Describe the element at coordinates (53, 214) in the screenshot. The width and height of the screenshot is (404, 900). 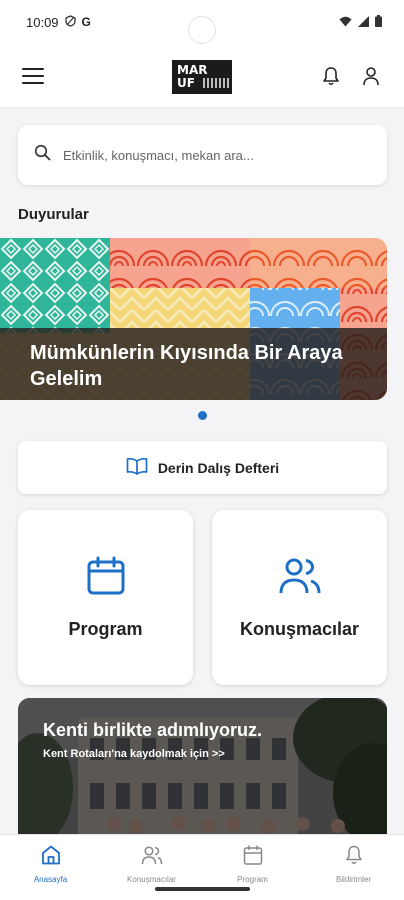
I see `announcements-title: Duyurular` at that location.